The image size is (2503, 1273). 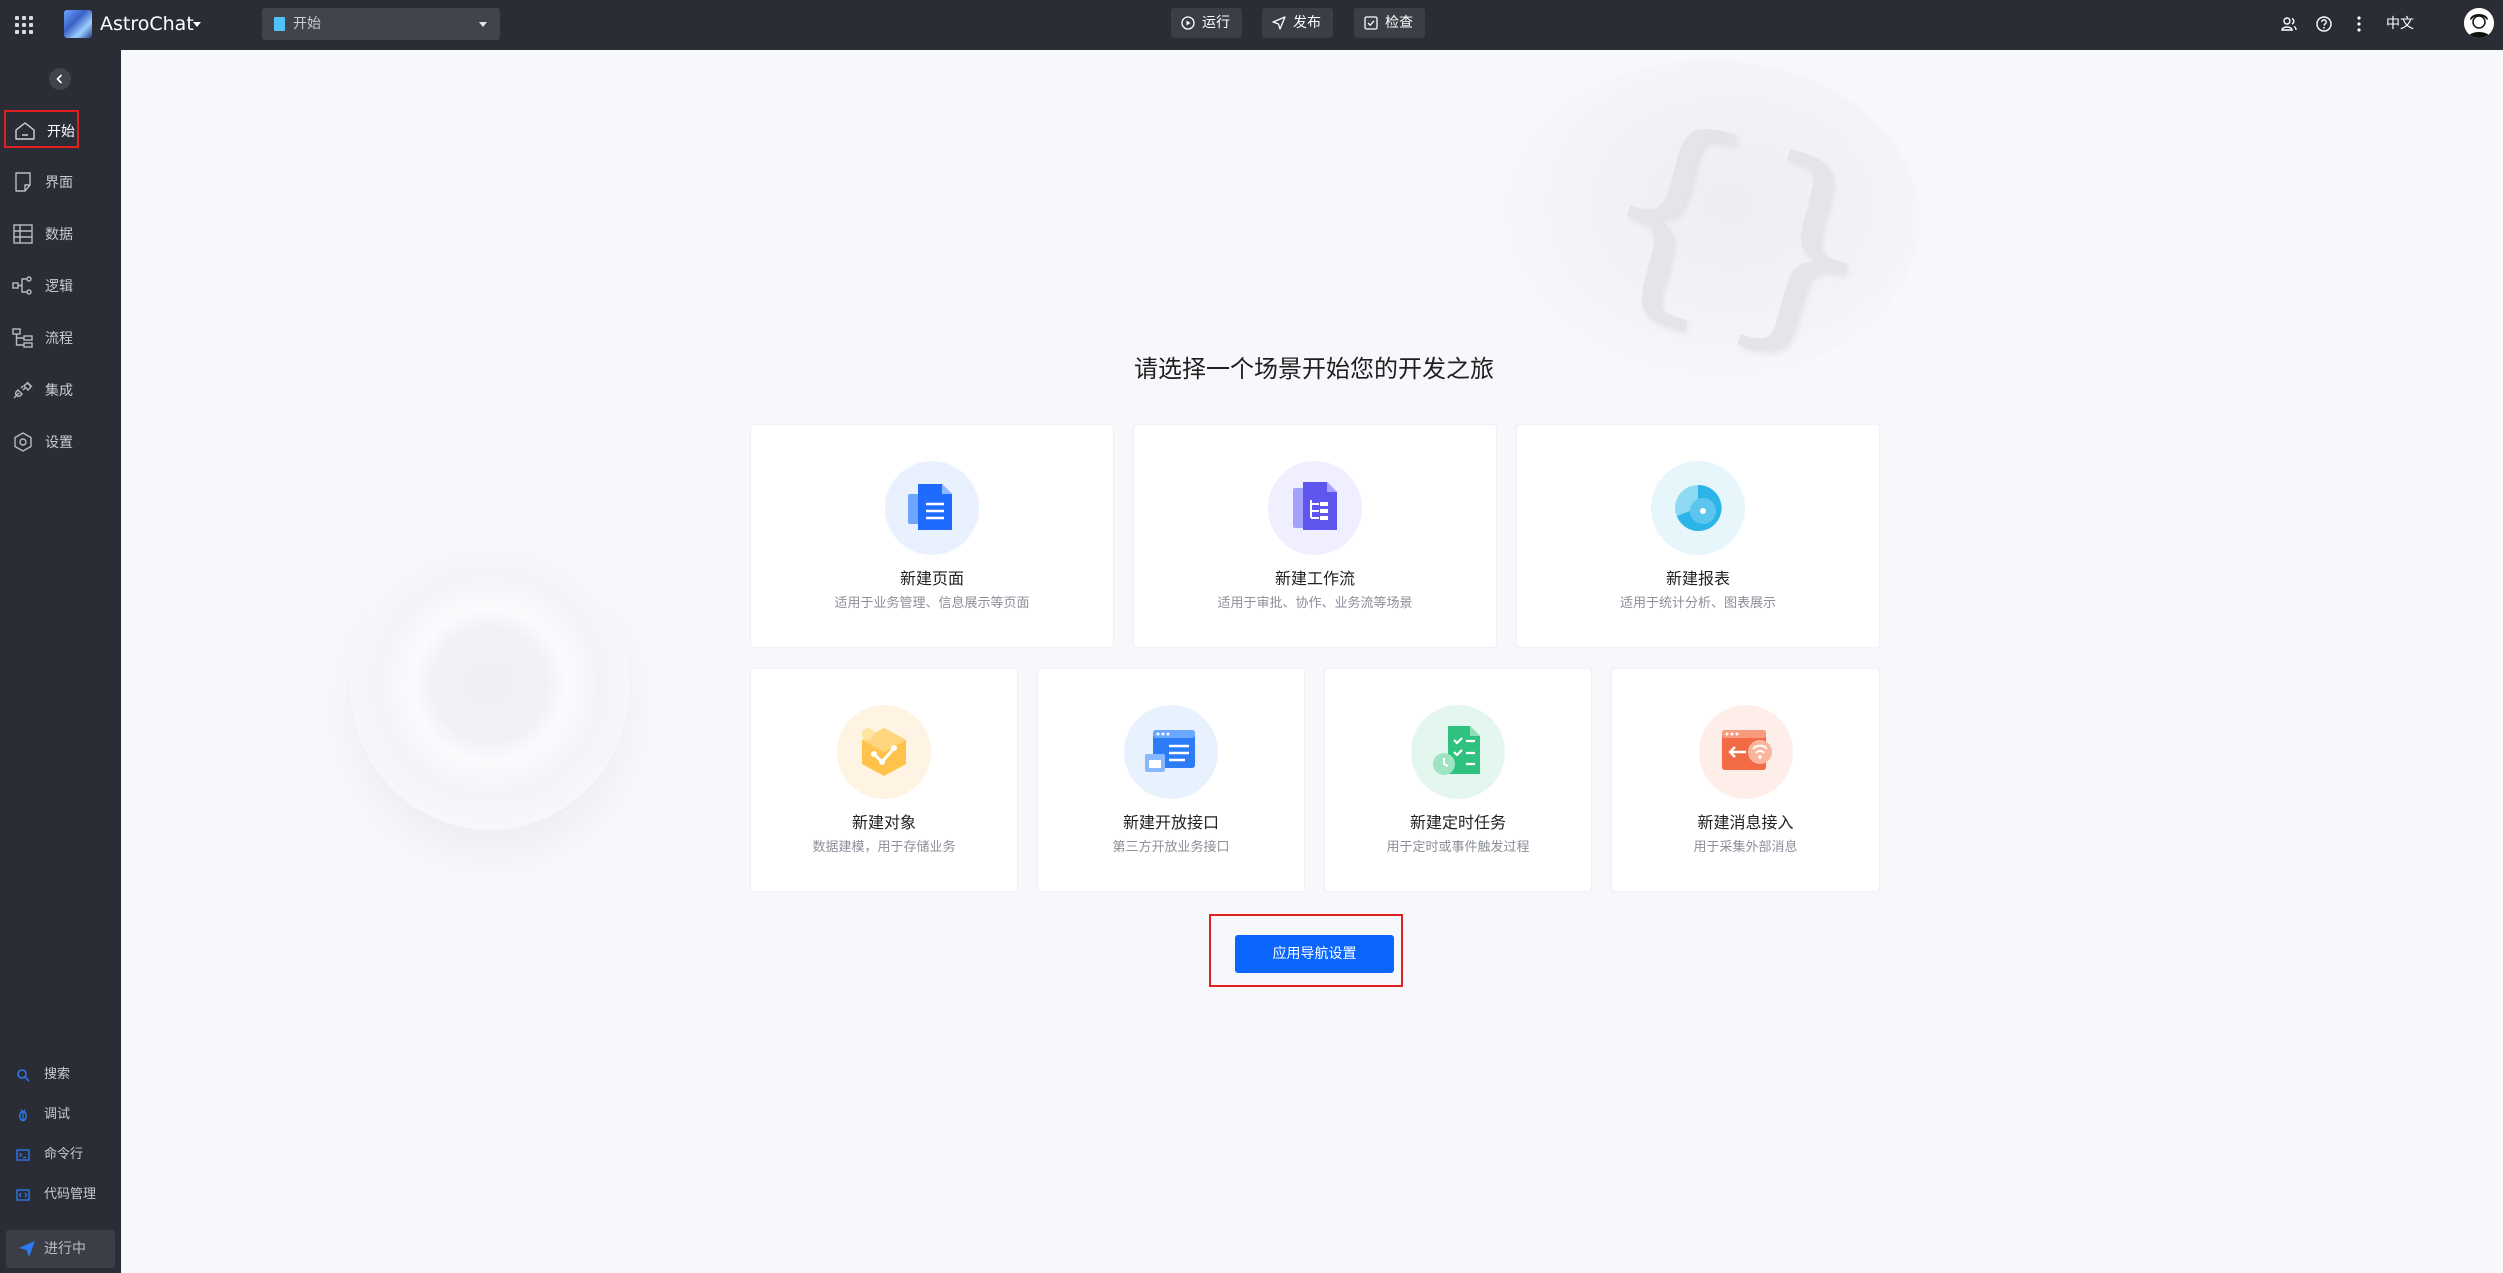 I want to click on sidebar-tool-terminal: 命令行, so click(x=60, y=1155).